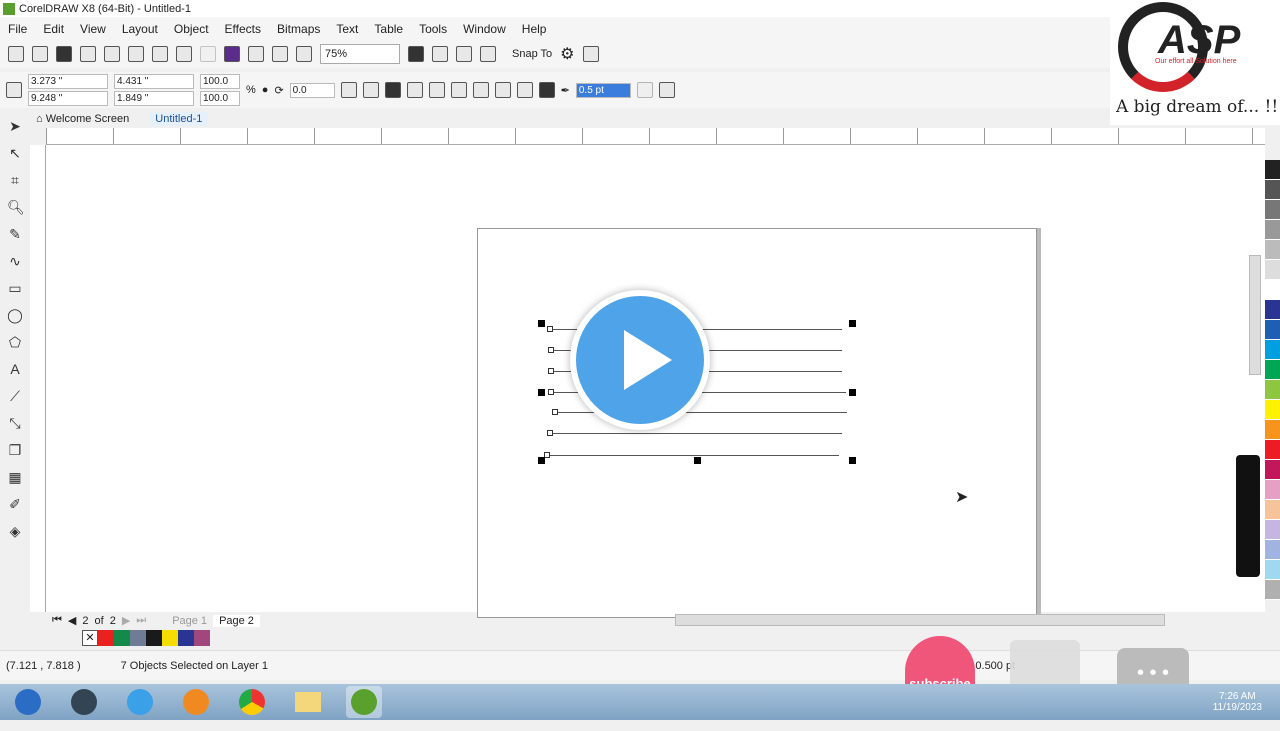 This screenshot has width=1280, height=731. What do you see at coordinates (15, 450) in the screenshot?
I see `drop-shadow-icon: ❐` at bounding box center [15, 450].